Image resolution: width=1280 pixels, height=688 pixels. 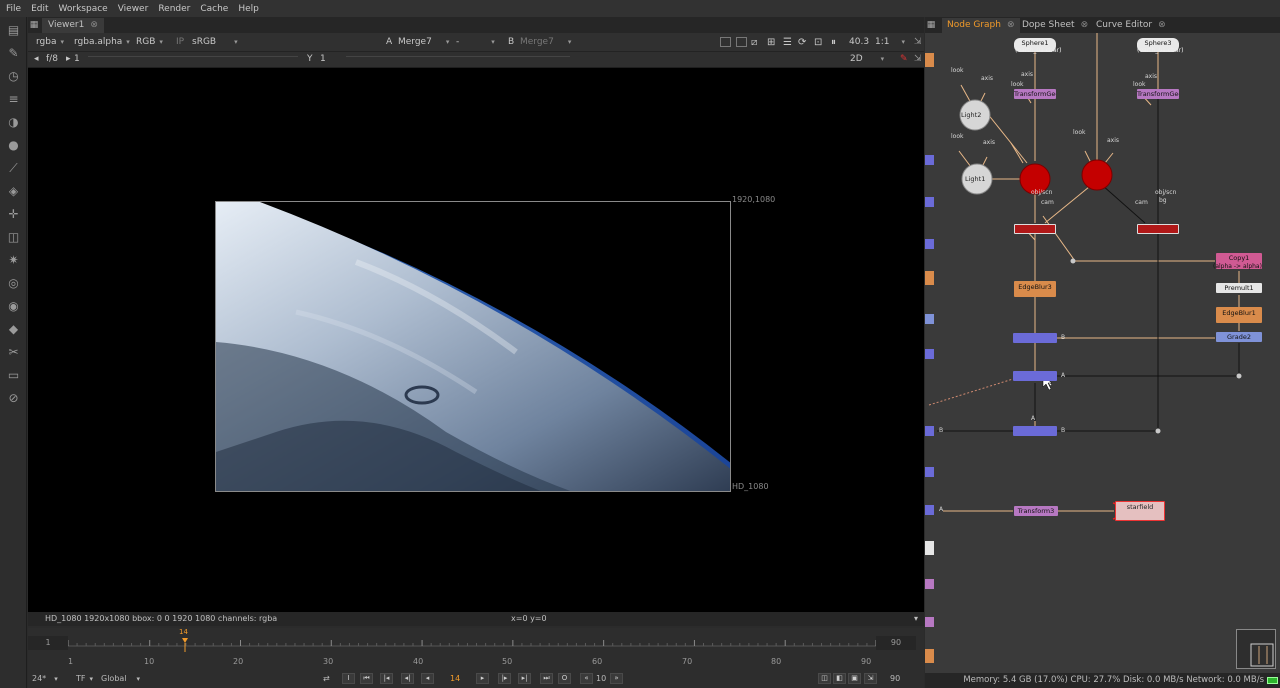 I want to click on roi-icon, so click(x=725, y=42).